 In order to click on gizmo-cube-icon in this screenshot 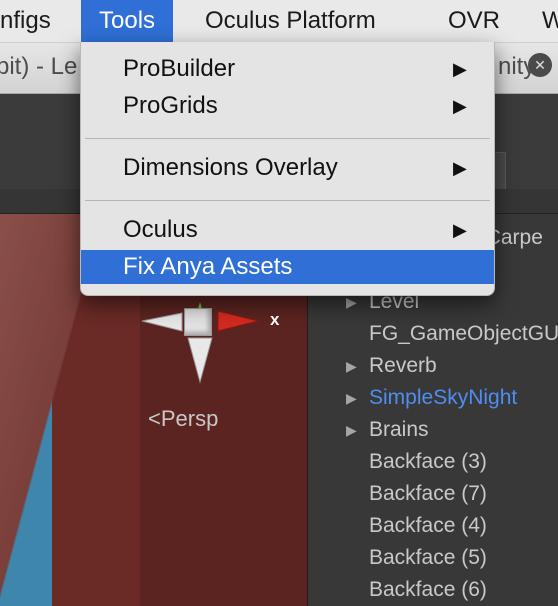, I will do `click(198, 322)`.